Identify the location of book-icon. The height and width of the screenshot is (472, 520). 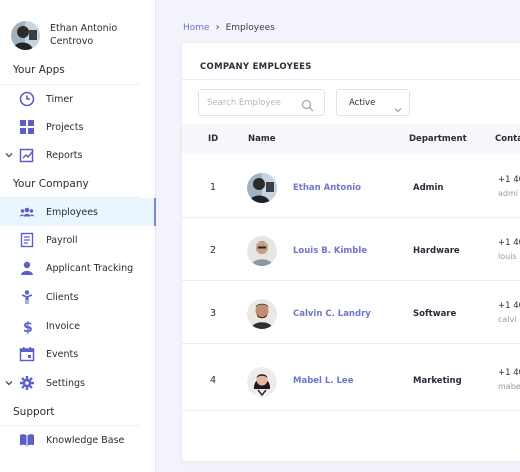
(27, 440).